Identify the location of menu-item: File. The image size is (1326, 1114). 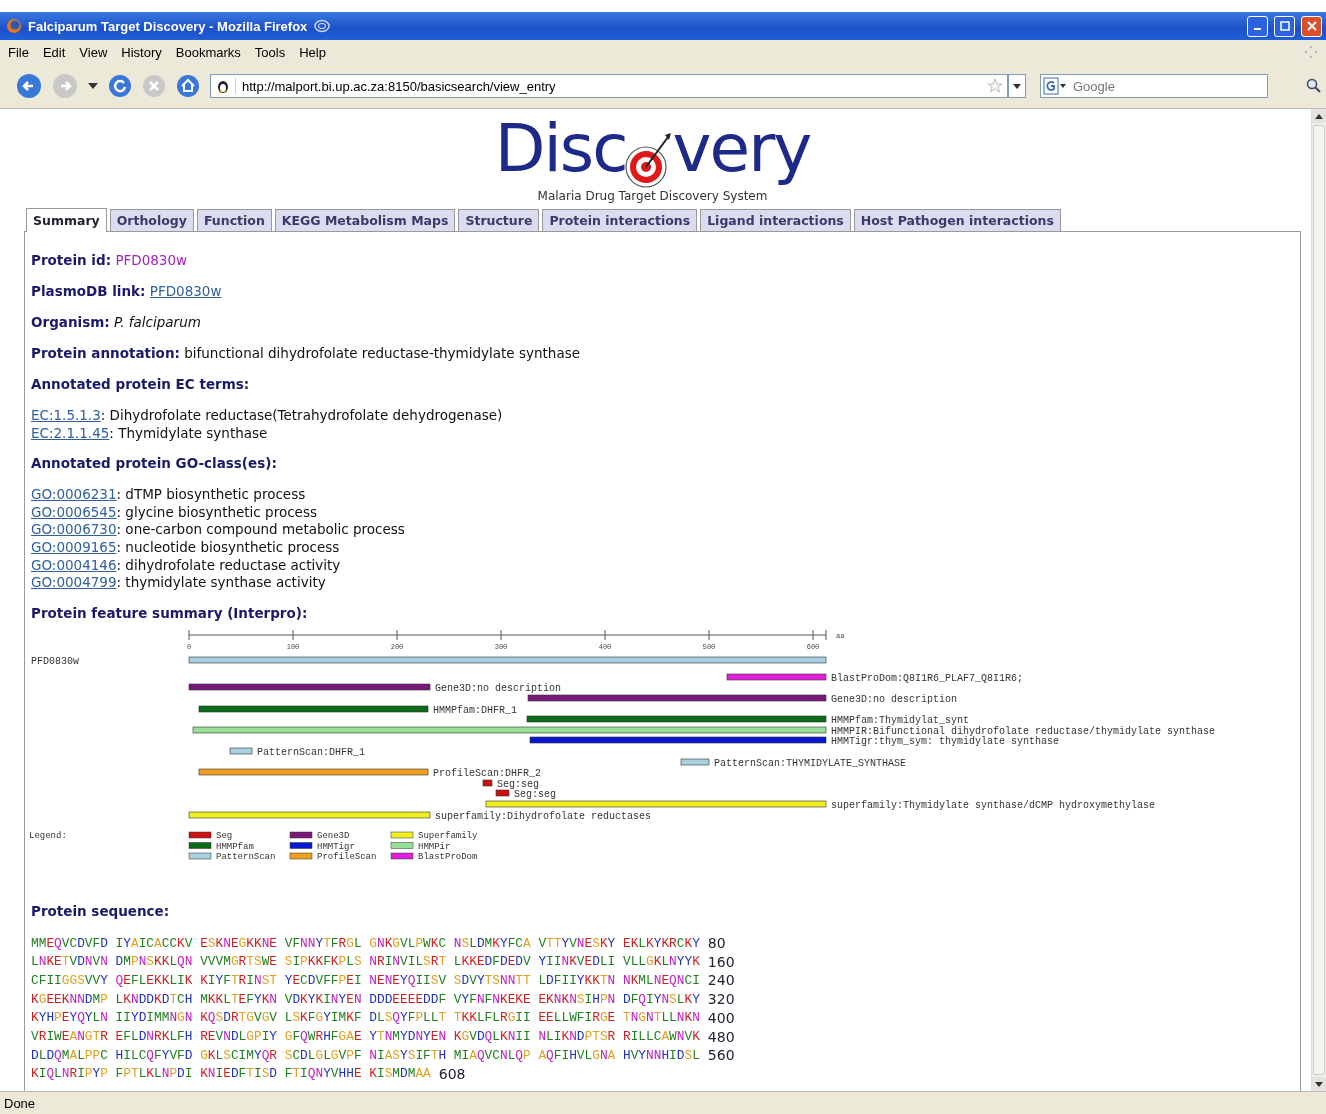
(18, 52).